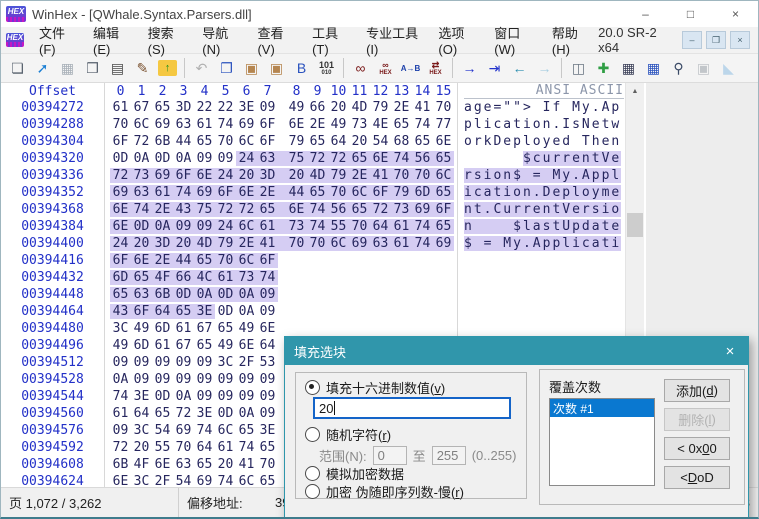 This screenshot has width=759, height=519. Describe the element at coordinates (602, 442) in the screenshot. I see `passes-listbox: 次数 #1` at that location.